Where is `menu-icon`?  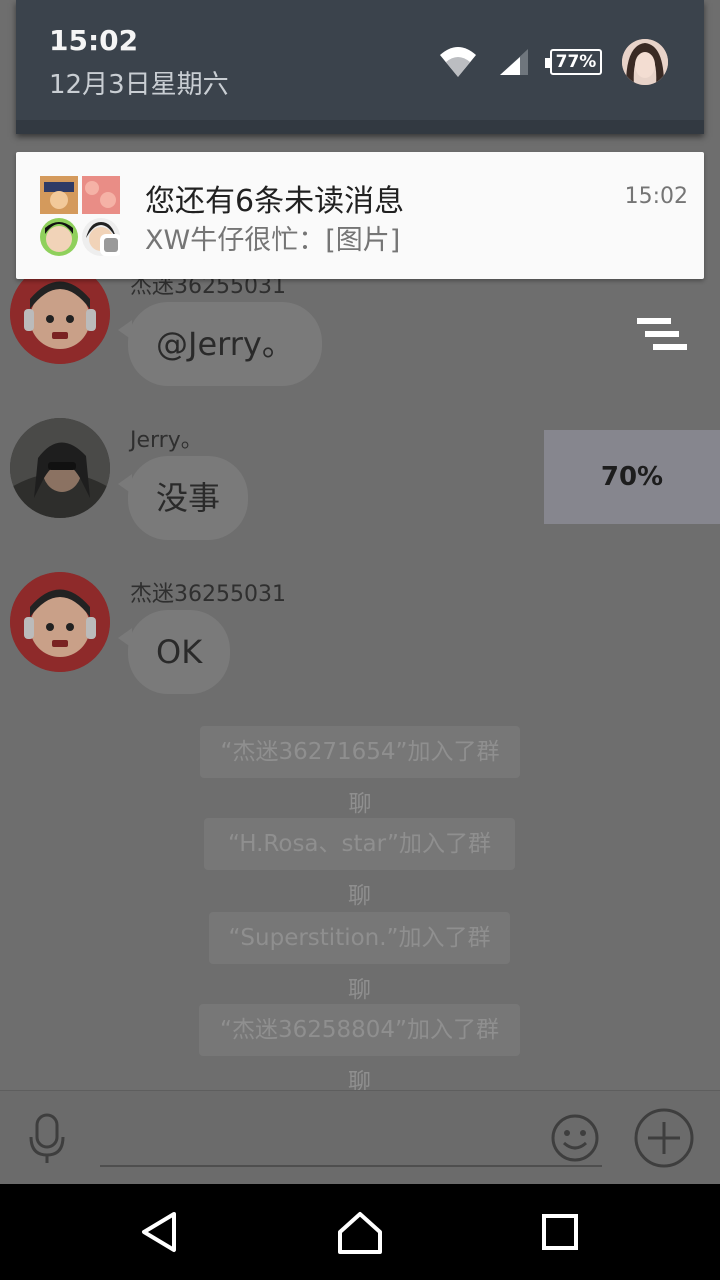
menu-icon is located at coordinates (662, 336).